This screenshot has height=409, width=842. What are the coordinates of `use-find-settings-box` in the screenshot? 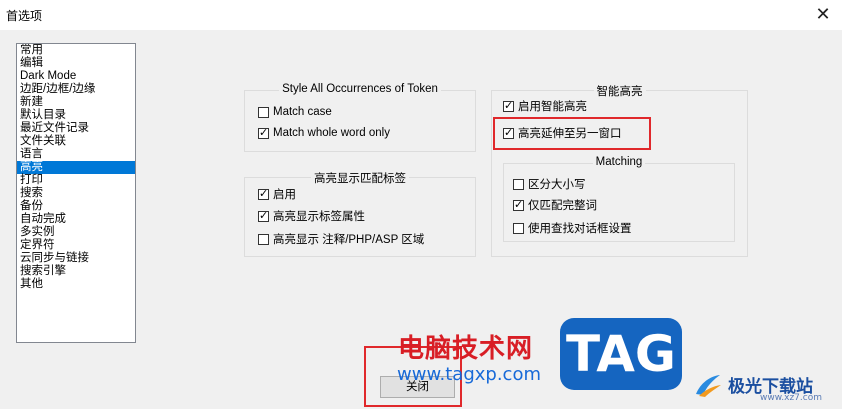 It's located at (518, 228).